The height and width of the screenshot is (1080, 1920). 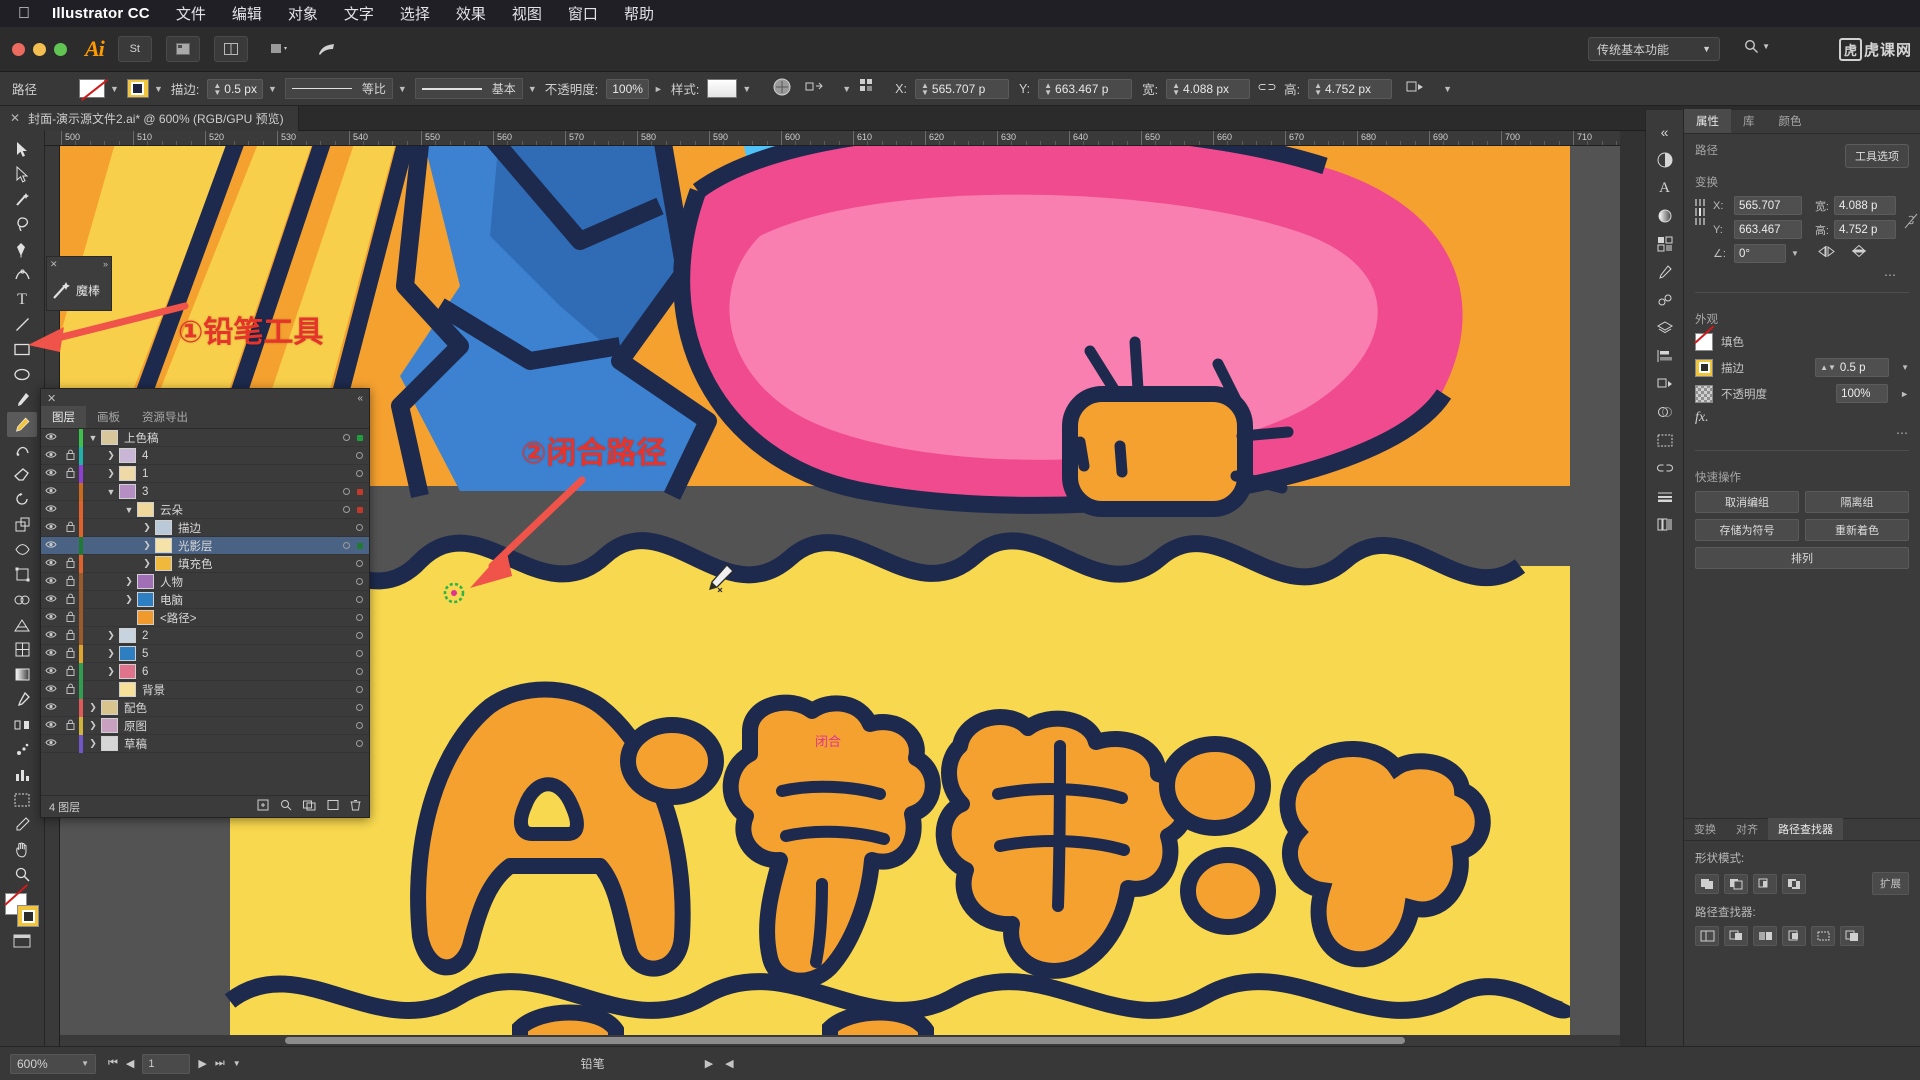 I want to click on canvas-horizontal-scrollbar, so click(x=840, y=1040).